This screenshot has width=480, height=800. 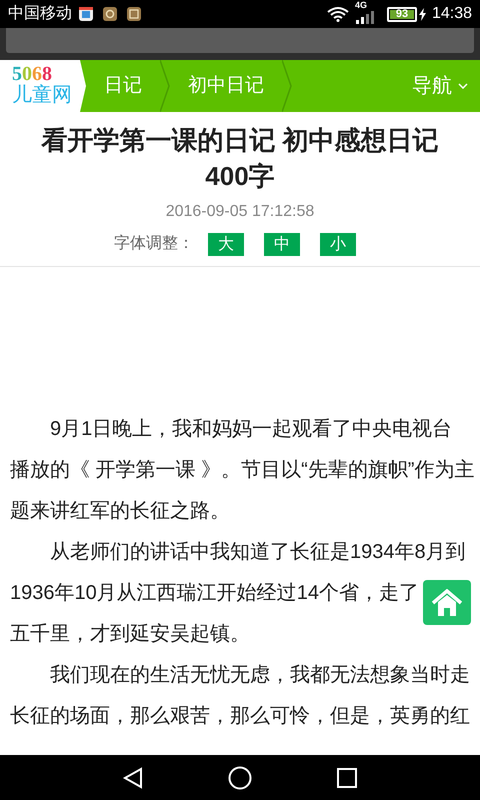 What do you see at coordinates (250, 429) in the screenshot?
I see `paragraph-line: 9月1日晚上，我和妈妈一起观看了中央电视台` at bounding box center [250, 429].